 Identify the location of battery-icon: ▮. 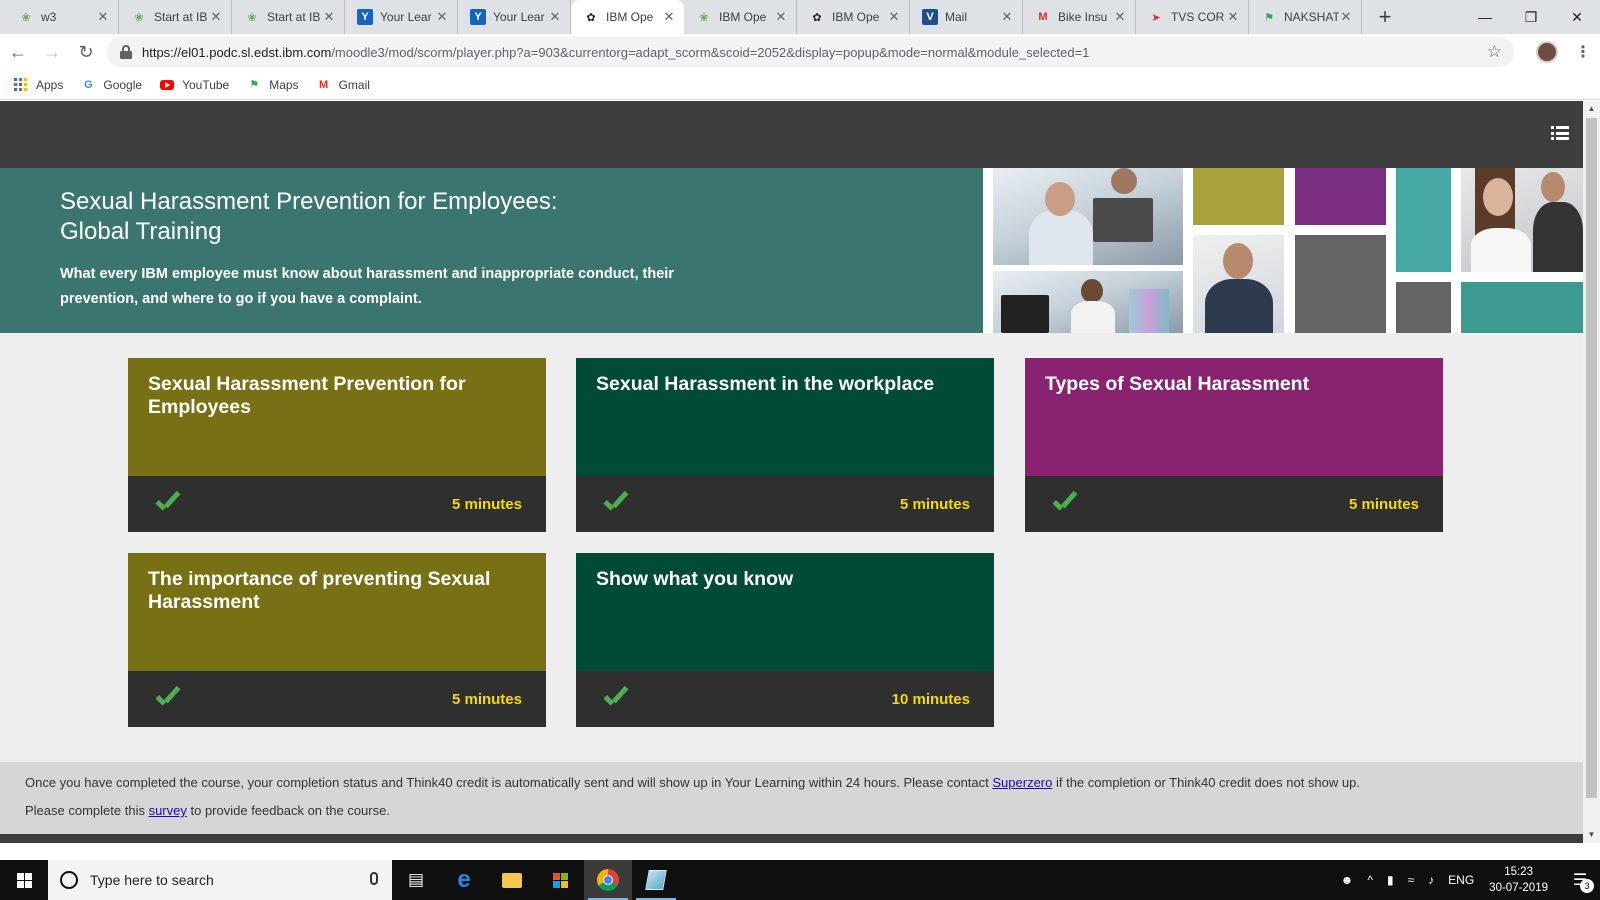
(1390, 880).